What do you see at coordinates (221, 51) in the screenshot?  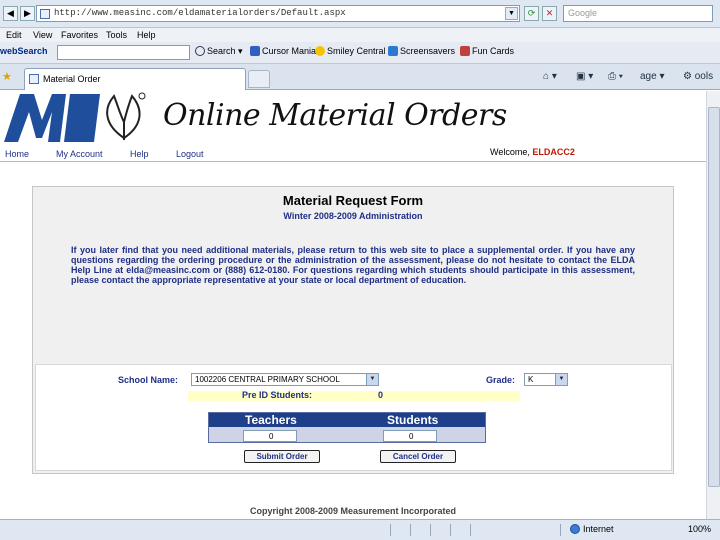 I see `toolbar-search-label: Search` at bounding box center [221, 51].